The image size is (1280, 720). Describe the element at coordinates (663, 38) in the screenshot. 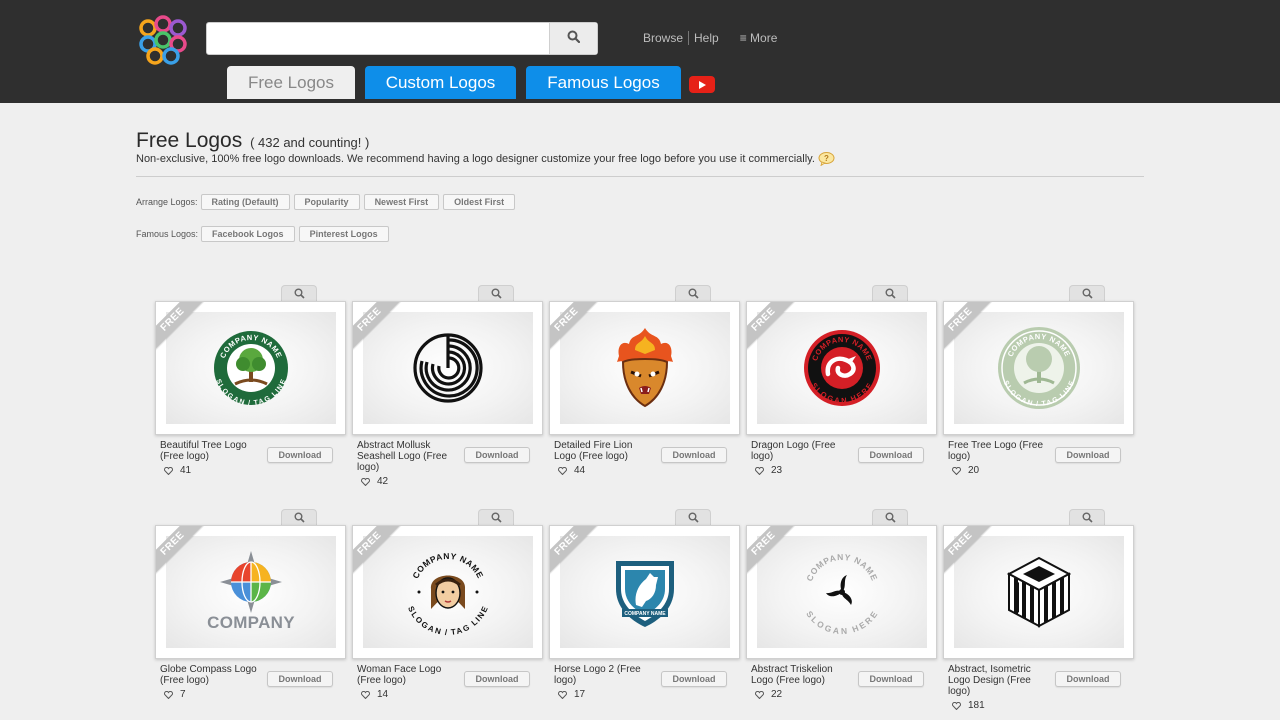

I see `browse-link: Browse` at that location.